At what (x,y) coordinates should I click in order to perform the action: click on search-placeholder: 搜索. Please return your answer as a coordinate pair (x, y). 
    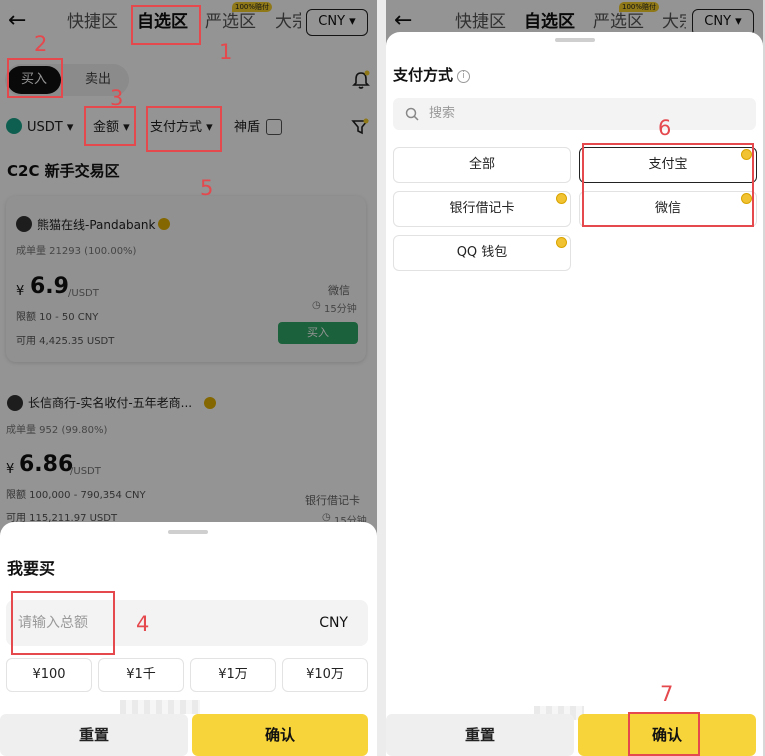
    Looking at the image, I should click on (442, 113).